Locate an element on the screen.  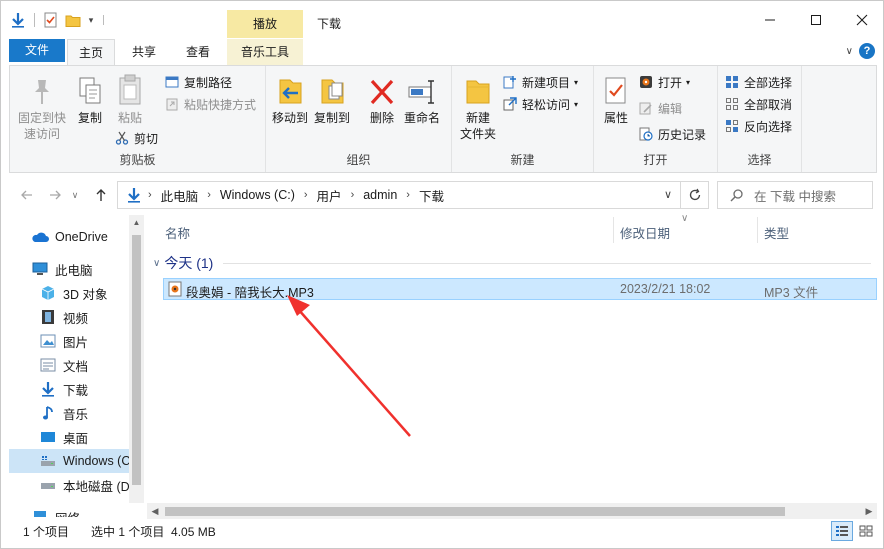
collapse-ribbon-icon: ∨ is located at coordinates (849, 51).